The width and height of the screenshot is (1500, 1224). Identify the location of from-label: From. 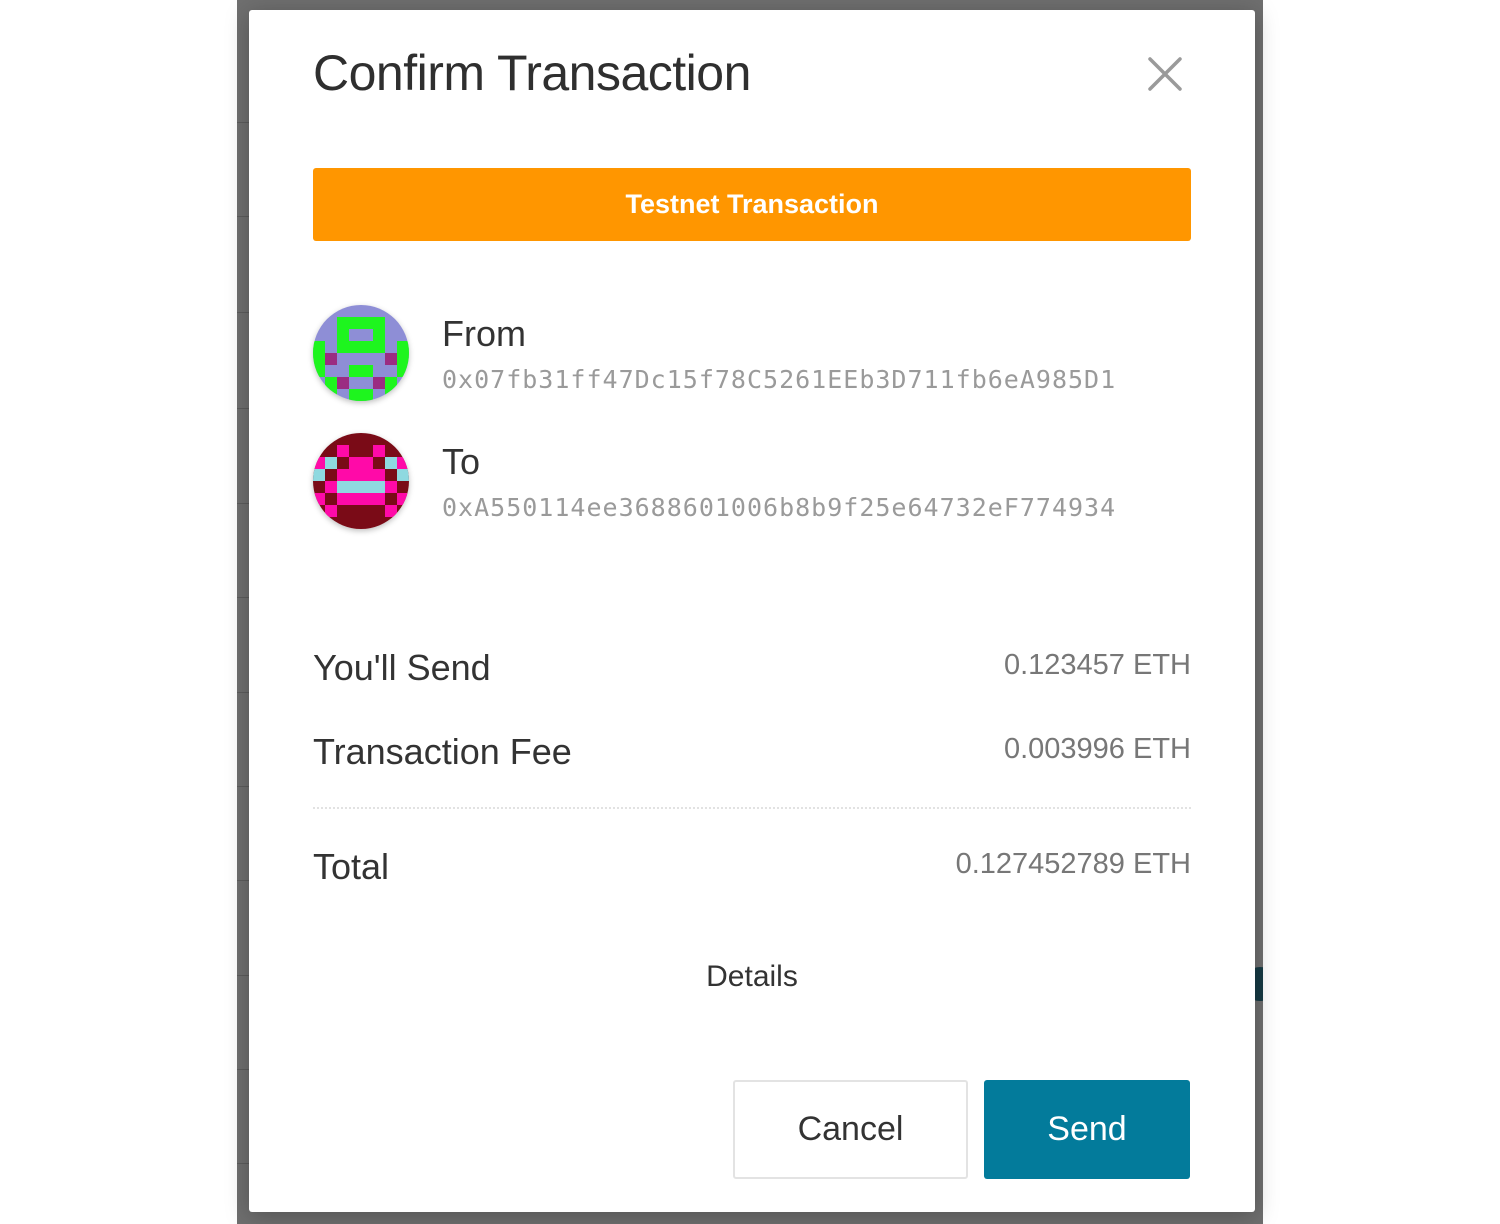
(484, 333).